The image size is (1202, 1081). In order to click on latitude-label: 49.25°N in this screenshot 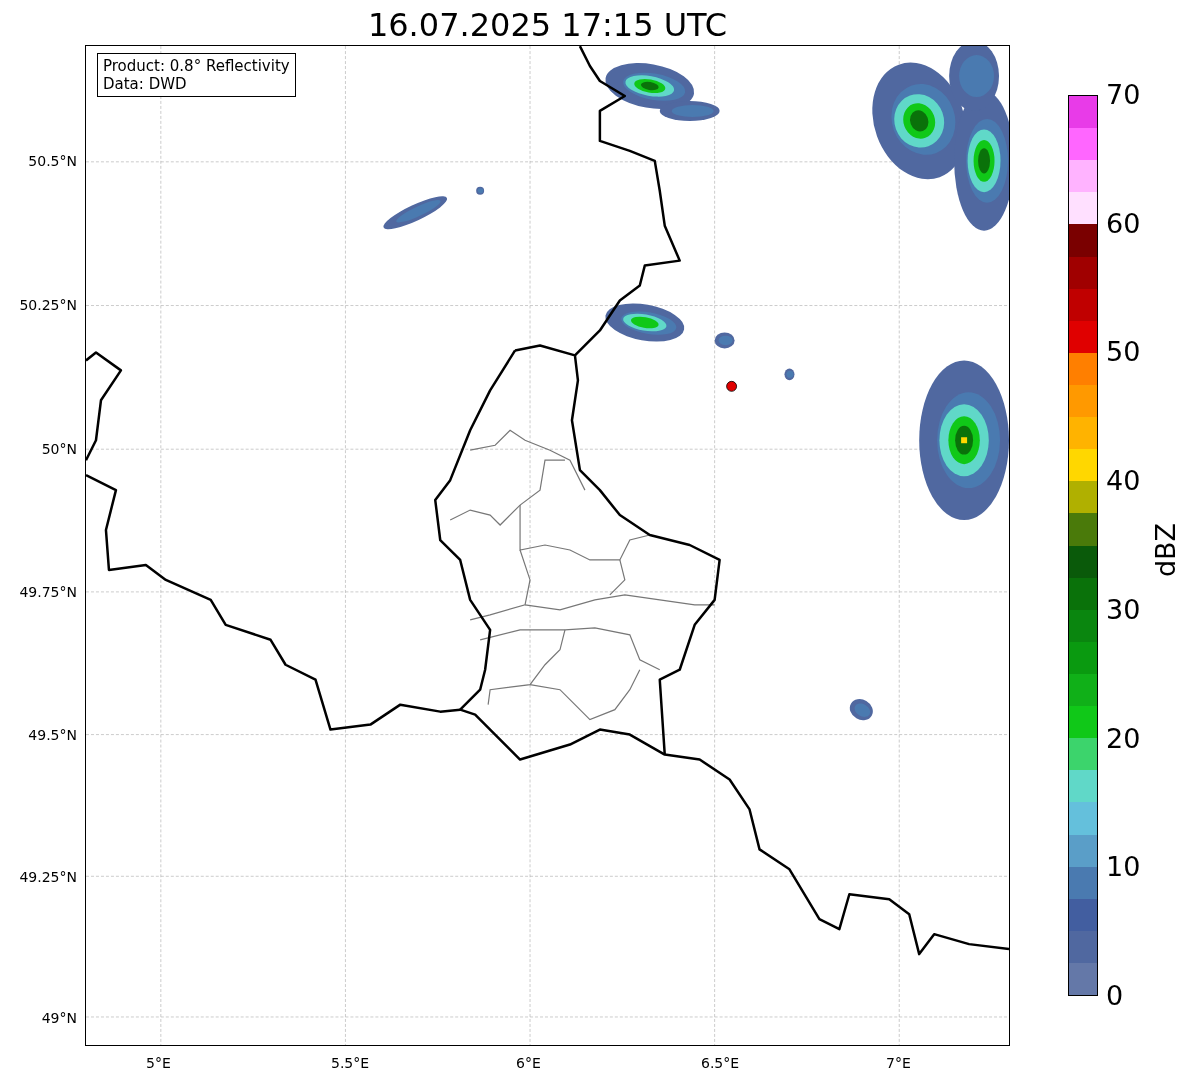, I will do `click(48, 877)`.